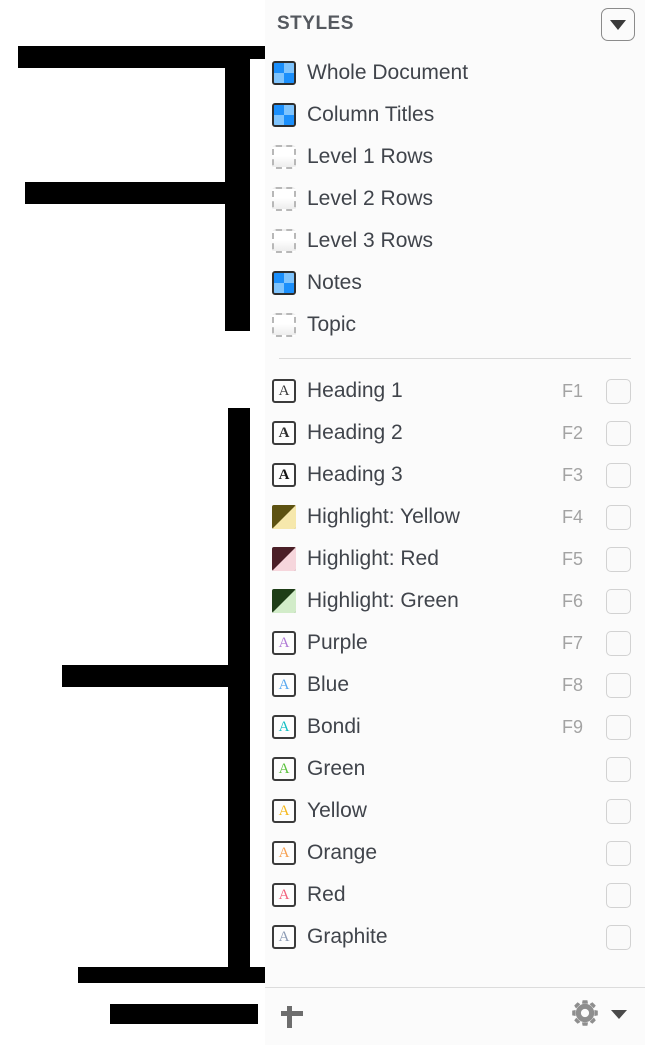 Image resolution: width=645 pixels, height=1045 pixels. Describe the element at coordinates (585, 1013) in the screenshot. I see `gear-icon` at that location.